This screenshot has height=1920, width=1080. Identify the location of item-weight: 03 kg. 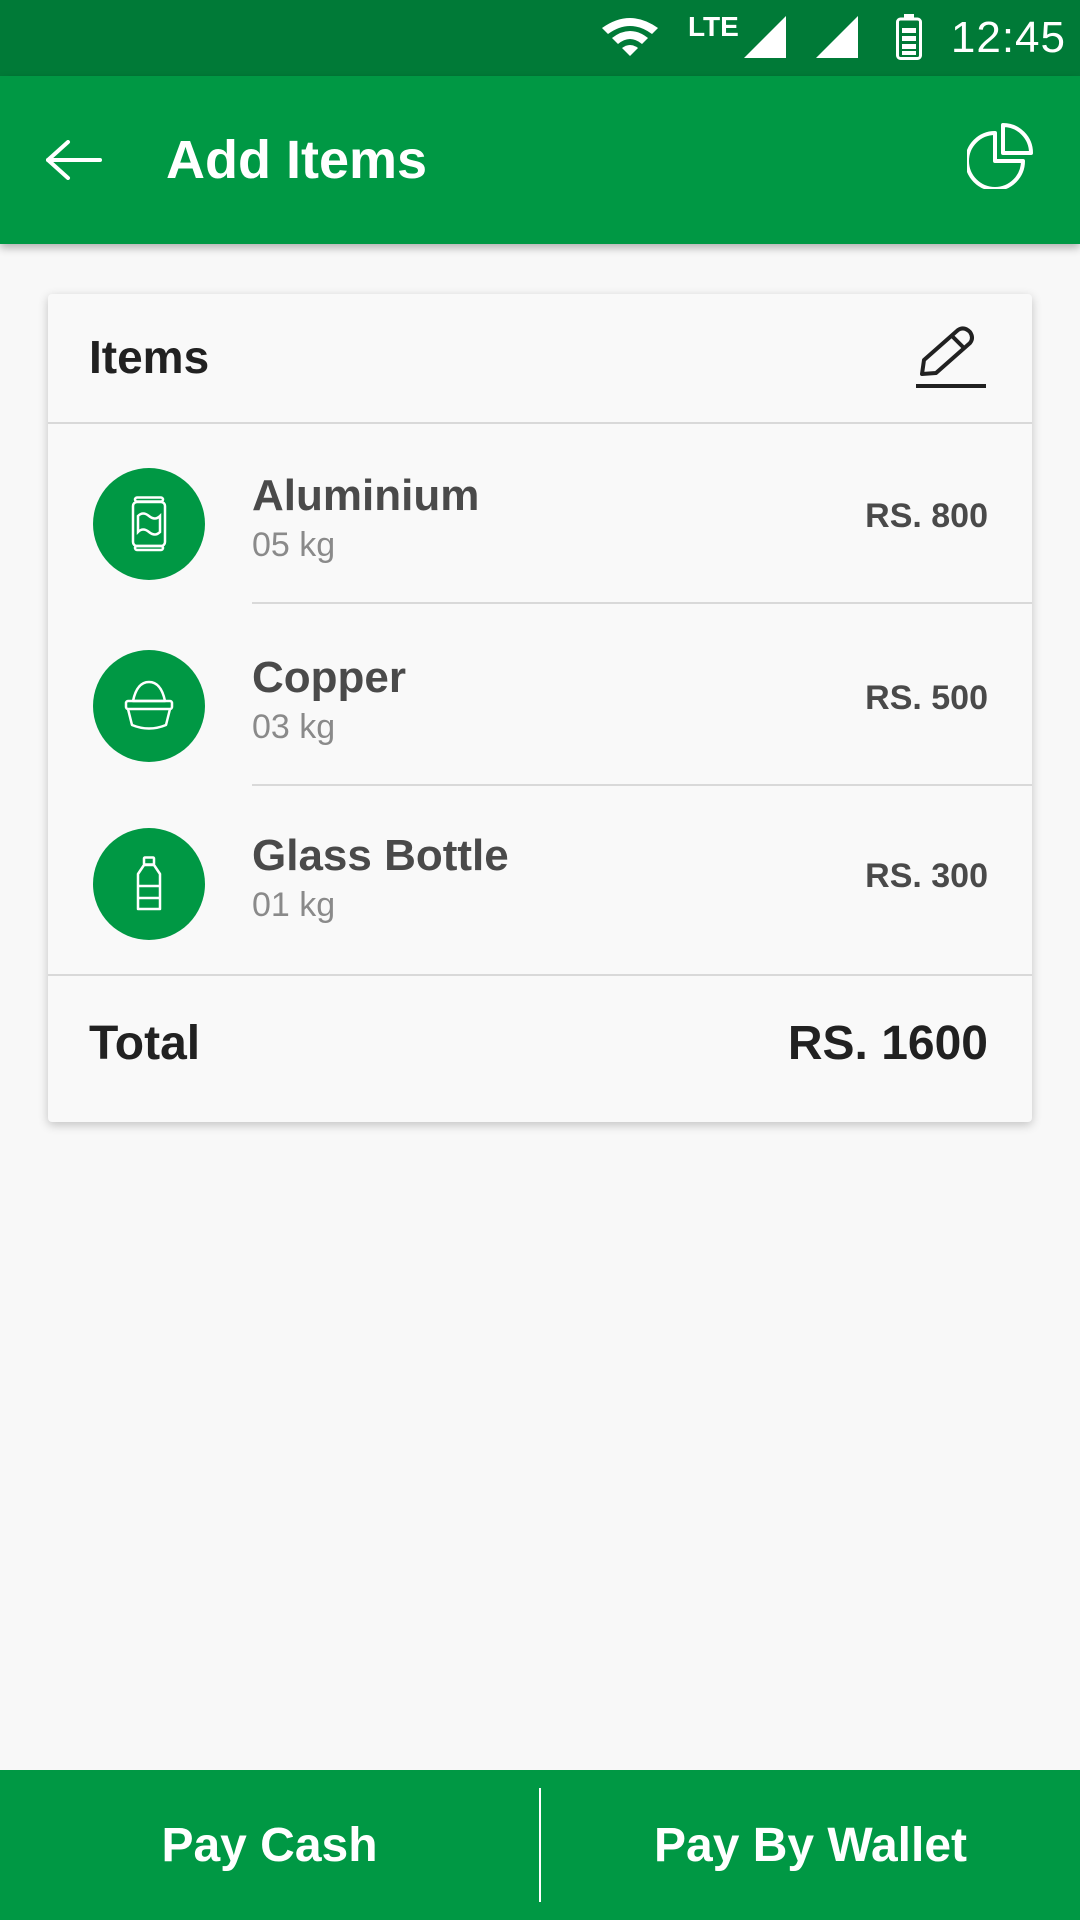
(294, 727).